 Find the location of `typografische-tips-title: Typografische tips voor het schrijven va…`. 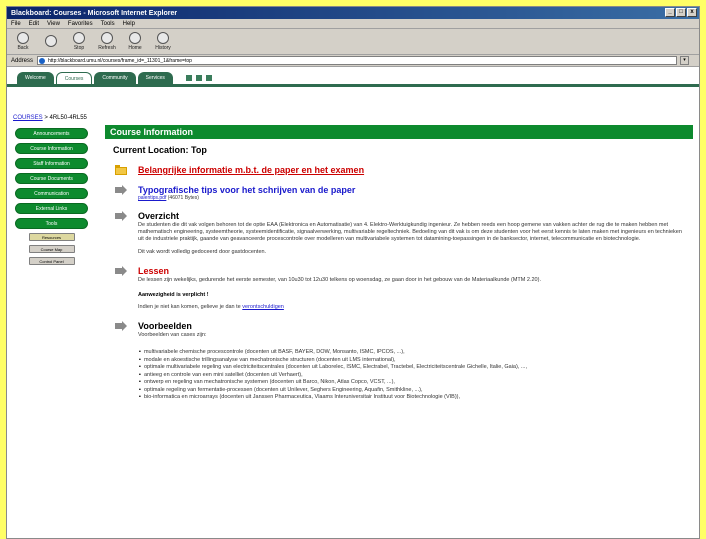

typografische-tips-title: Typografische tips voor het schrijven va… is located at coordinates (247, 190).